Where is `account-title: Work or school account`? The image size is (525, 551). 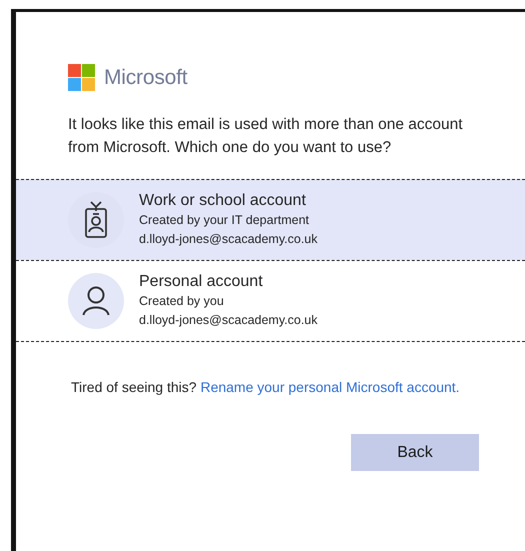
account-title: Work or school account is located at coordinates (223, 201).